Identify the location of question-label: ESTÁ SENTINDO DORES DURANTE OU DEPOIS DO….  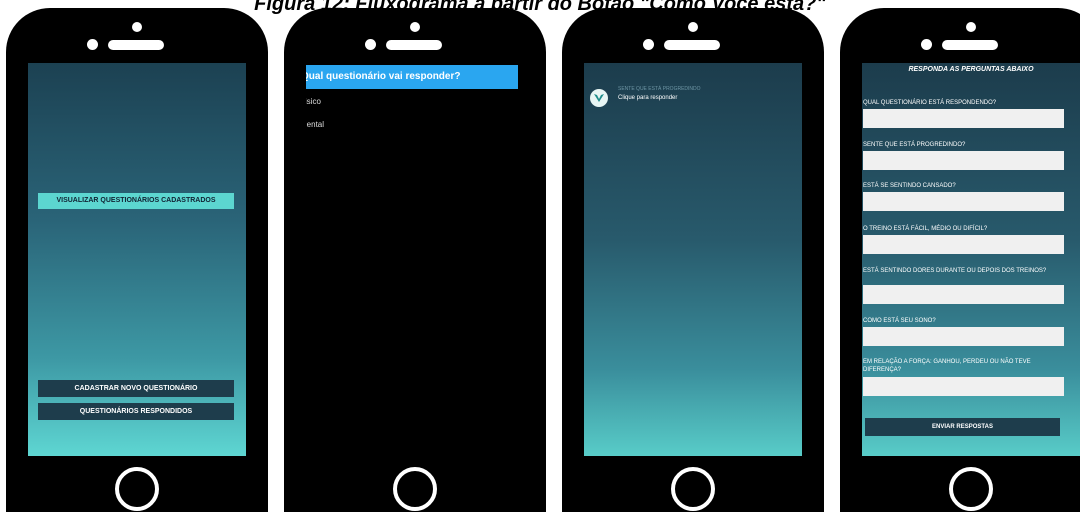
(955, 271).